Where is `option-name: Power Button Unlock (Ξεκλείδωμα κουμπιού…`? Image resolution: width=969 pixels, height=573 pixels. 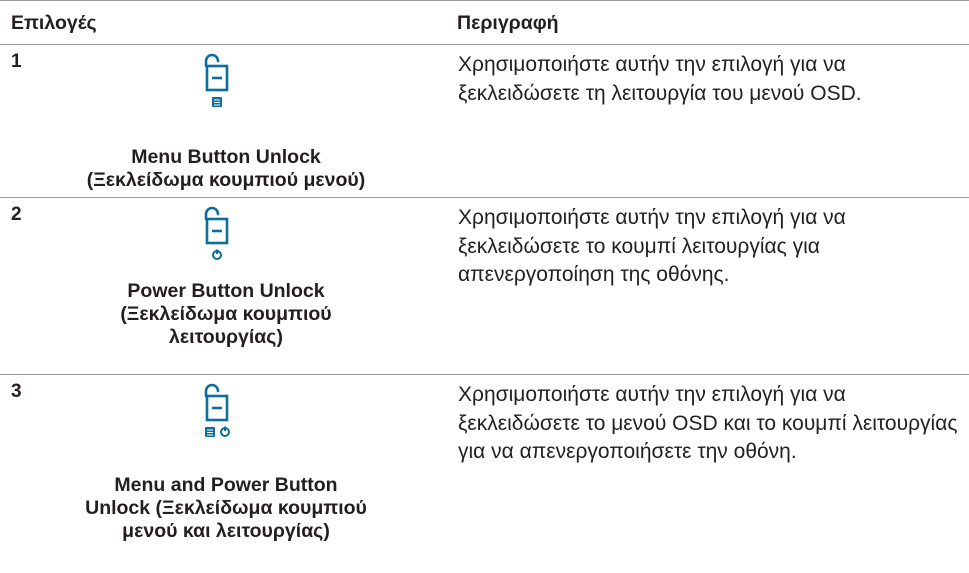
option-name: Power Button Unlock (Ξεκλείδωμα κουμπιού… is located at coordinates (226, 314).